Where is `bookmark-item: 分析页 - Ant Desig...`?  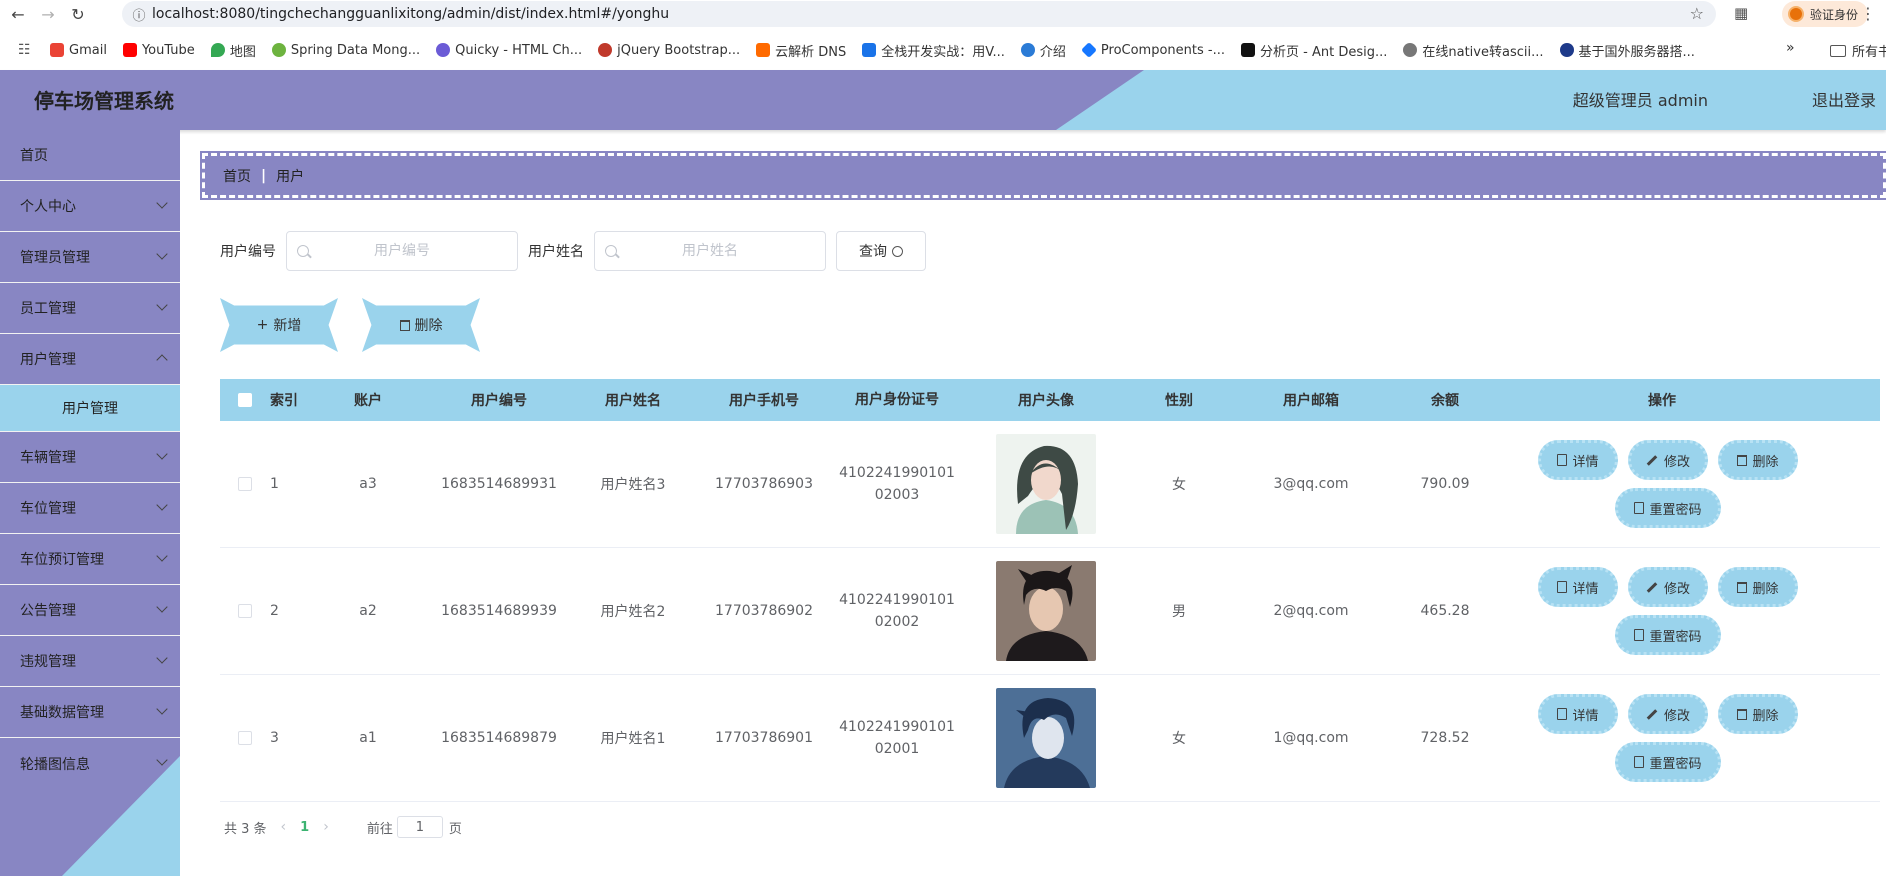 bookmark-item: 分析页 - Ant Desig... is located at coordinates (1314, 50).